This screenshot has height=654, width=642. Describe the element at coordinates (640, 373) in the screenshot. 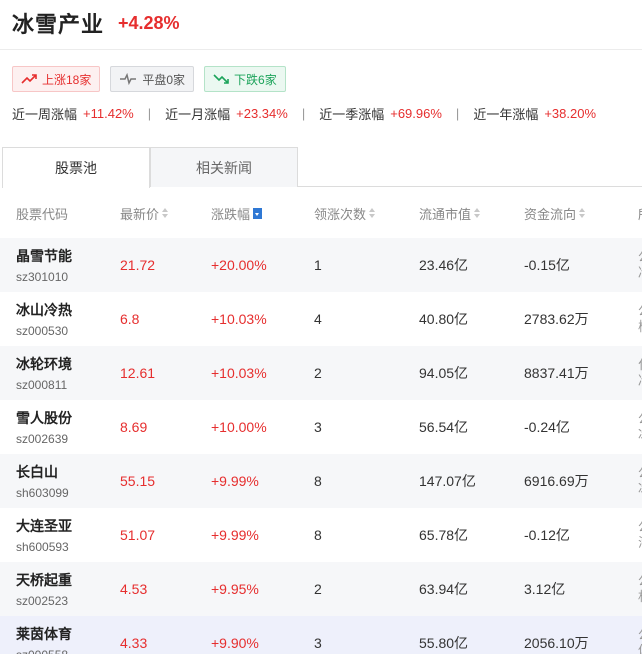

I see `truncated-column-text: 化冷` at that location.